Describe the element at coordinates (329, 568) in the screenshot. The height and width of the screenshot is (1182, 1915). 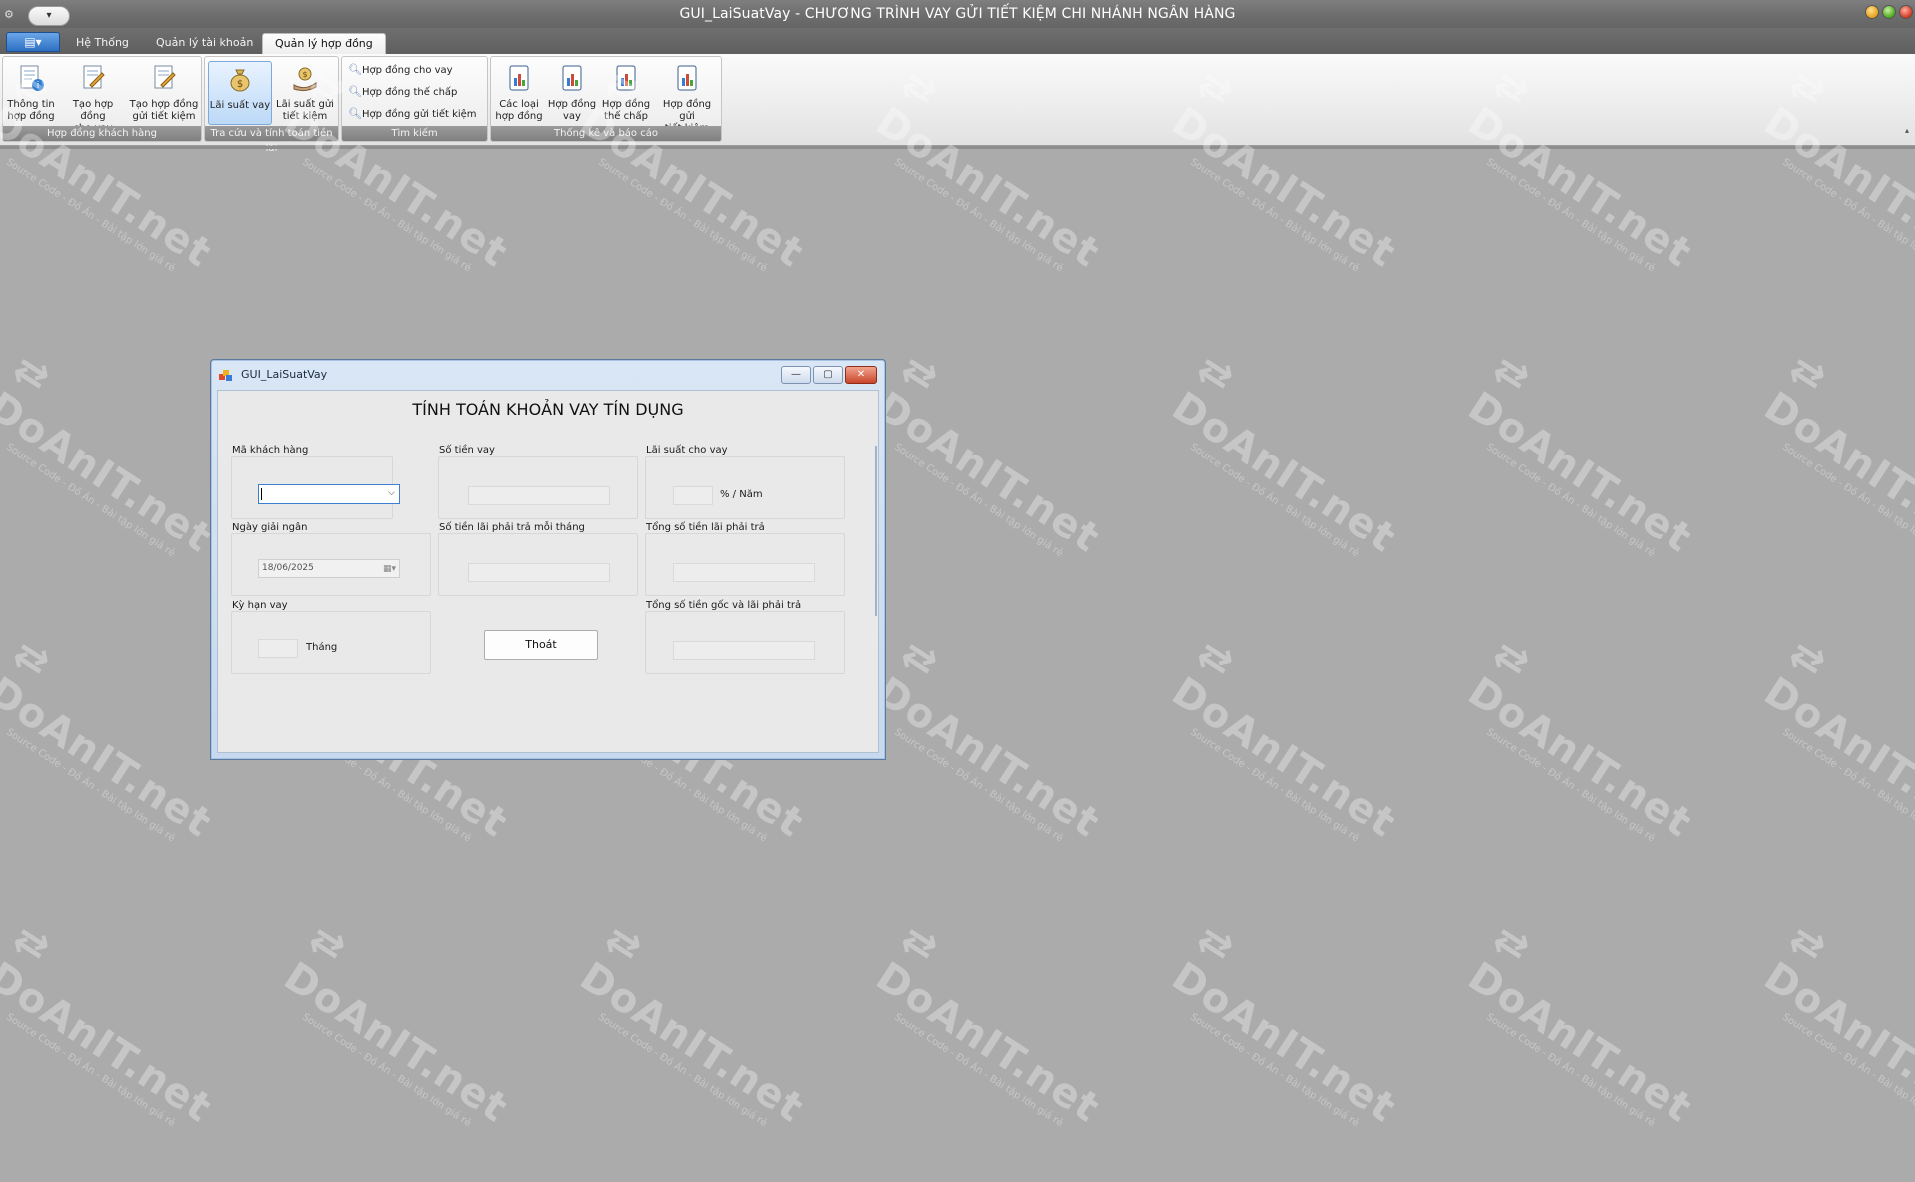
I see `disbursement-date-picker: 18/06/2025 ▦▾` at that location.